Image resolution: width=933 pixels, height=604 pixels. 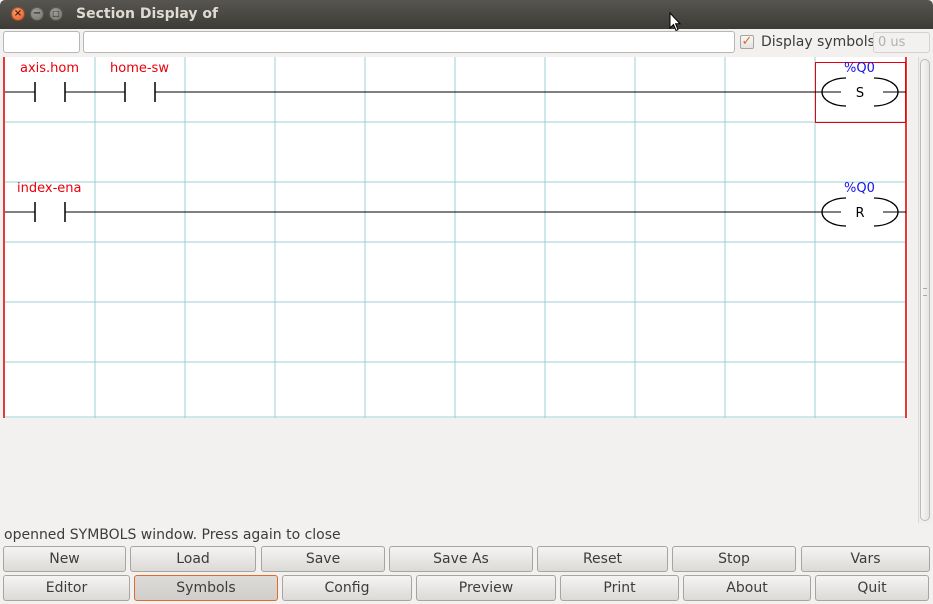 I want to click on vars-button: Vars, so click(x=865, y=559).